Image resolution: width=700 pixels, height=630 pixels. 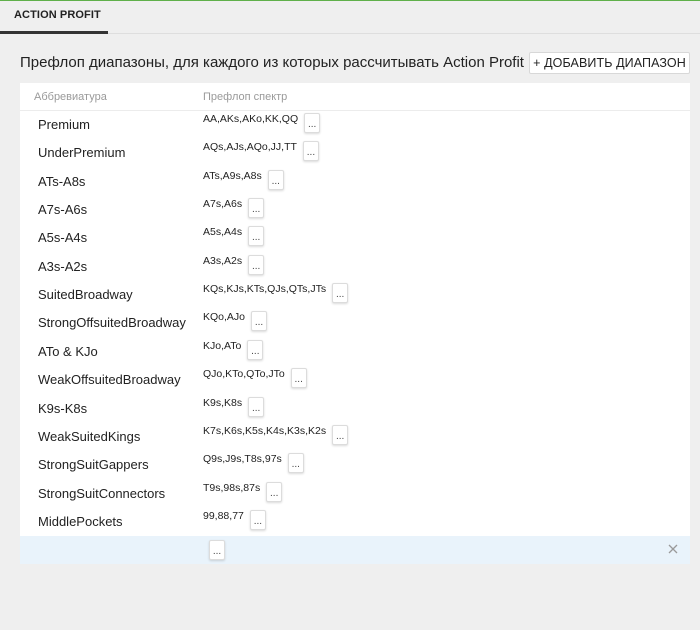 What do you see at coordinates (242, 459) in the screenshot?
I see `row-range-text: Q9s,J9s,T8s,97s` at bounding box center [242, 459].